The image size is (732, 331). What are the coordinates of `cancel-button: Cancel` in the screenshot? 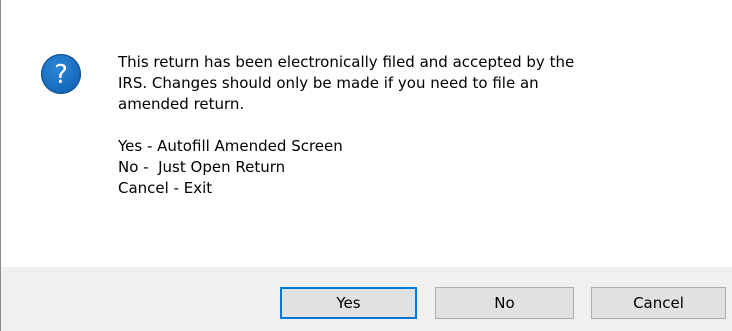 It's located at (658, 303).